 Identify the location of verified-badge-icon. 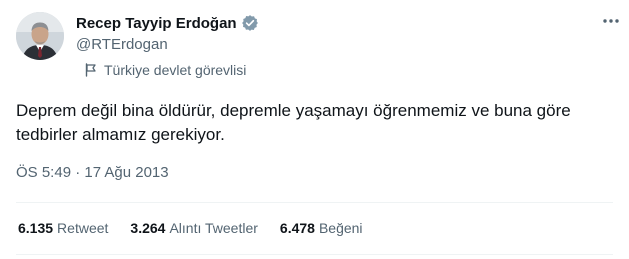
(250, 23).